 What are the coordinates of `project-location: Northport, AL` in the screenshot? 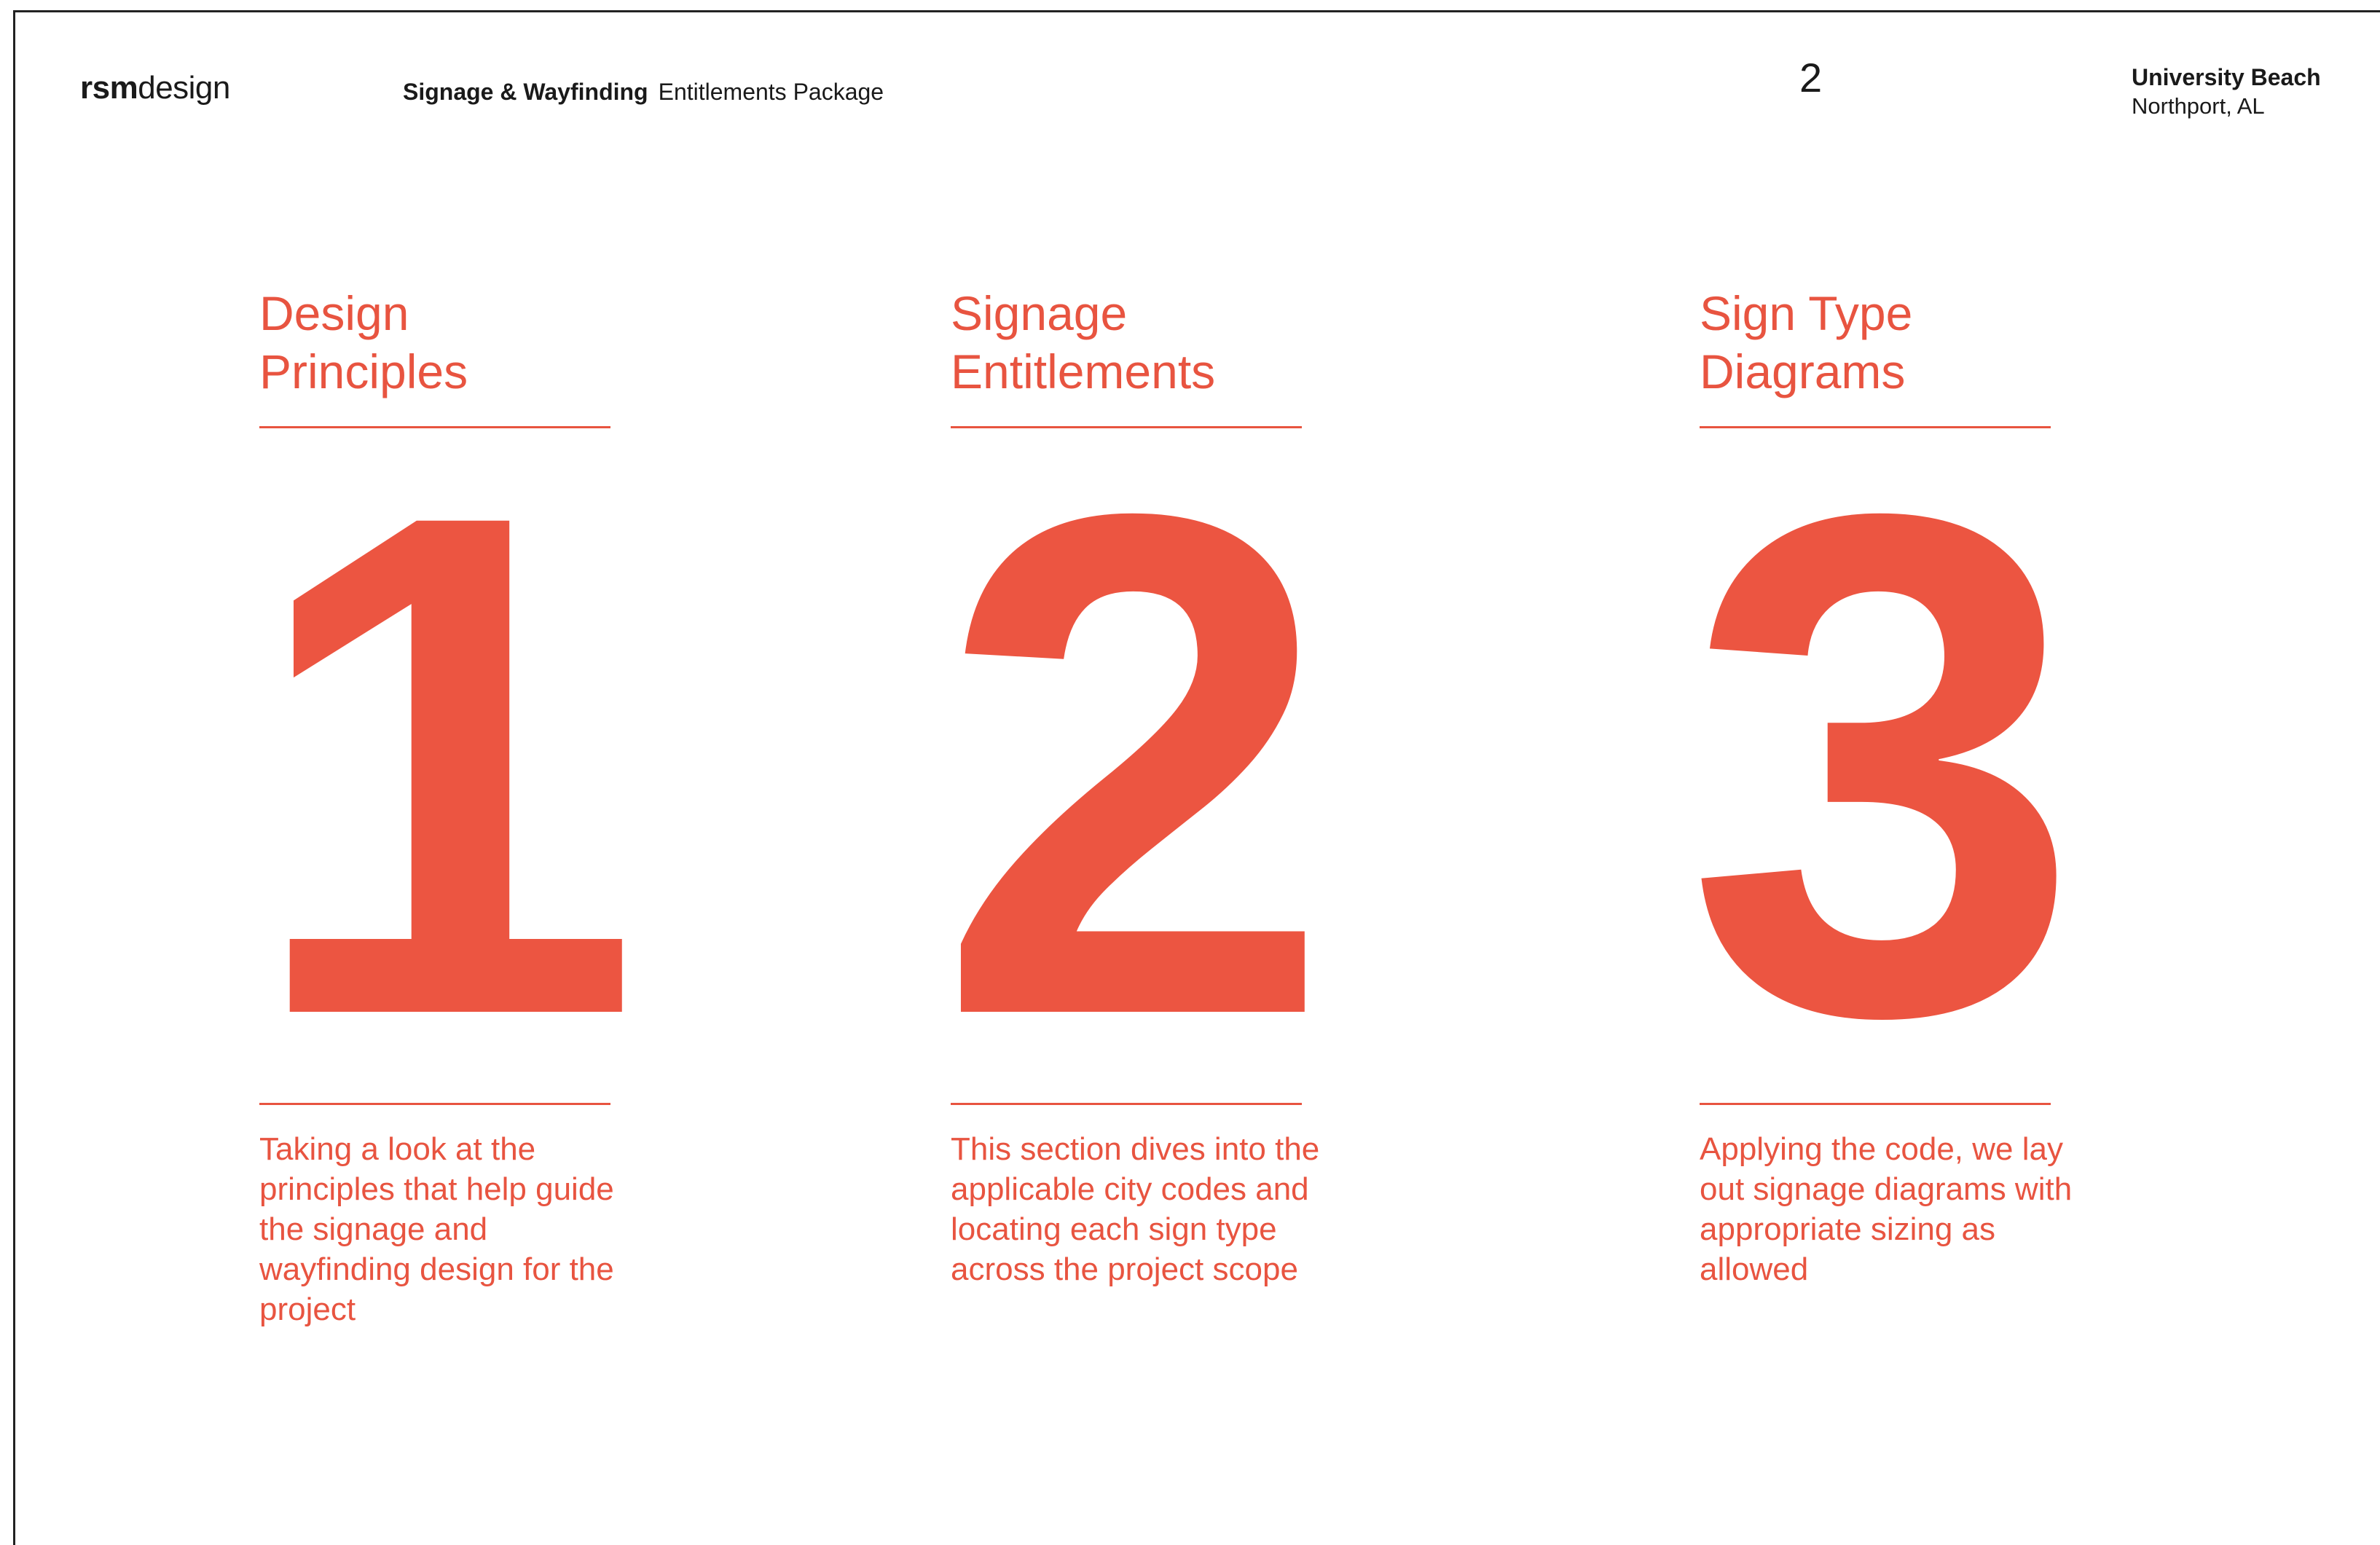 It's located at (2198, 106).